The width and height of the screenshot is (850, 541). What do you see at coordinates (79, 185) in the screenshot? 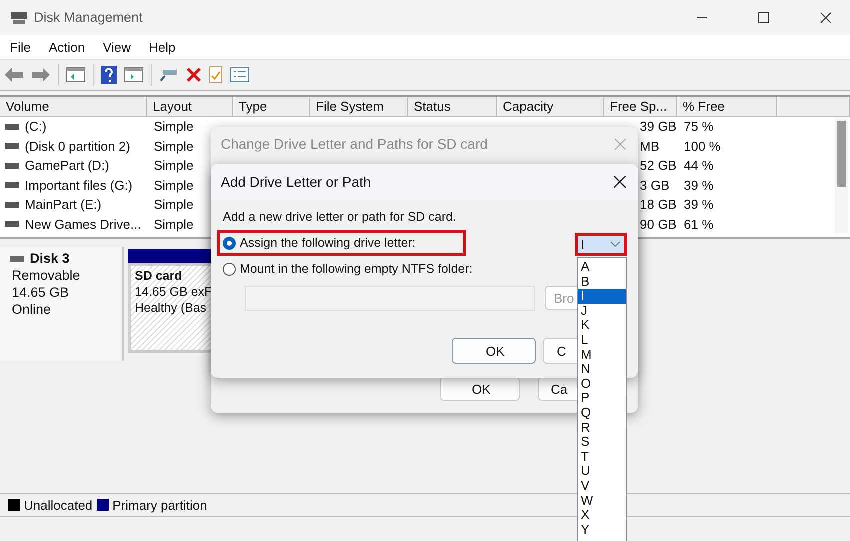
I see `table-cell: Important files (G:)` at bounding box center [79, 185].